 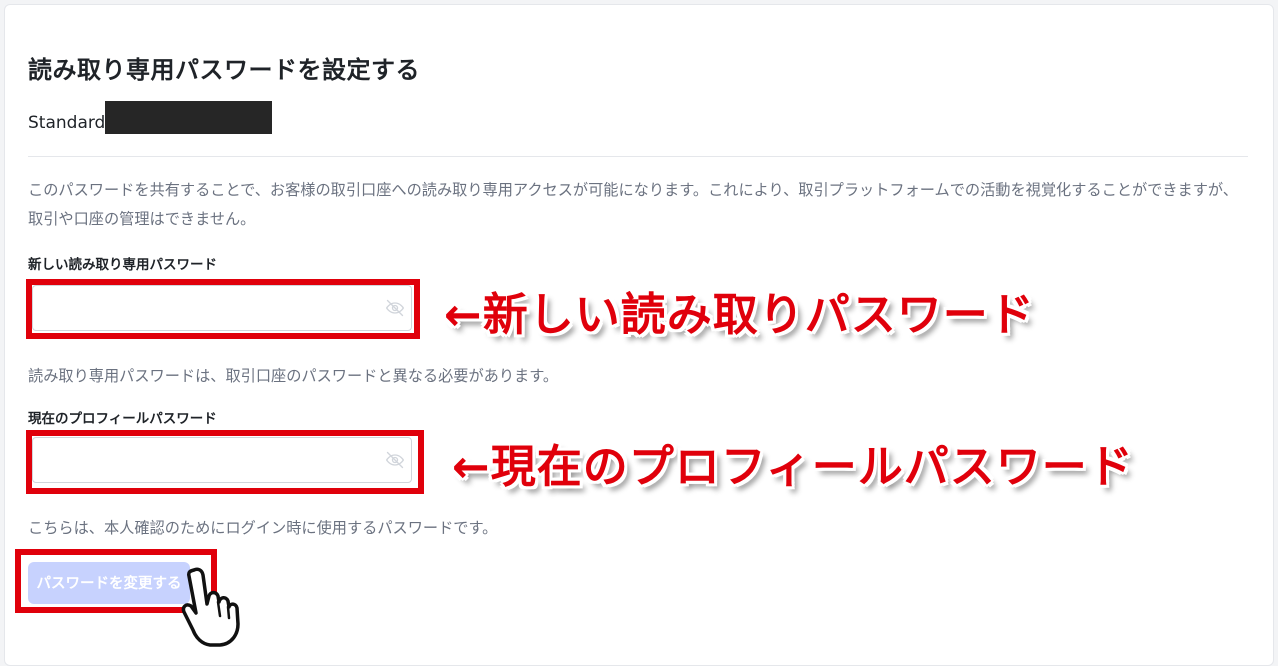 What do you see at coordinates (224, 70) in the screenshot?
I see `page-title: 読み取り専用パスワードを設定する` at bounding box center [224, 70].